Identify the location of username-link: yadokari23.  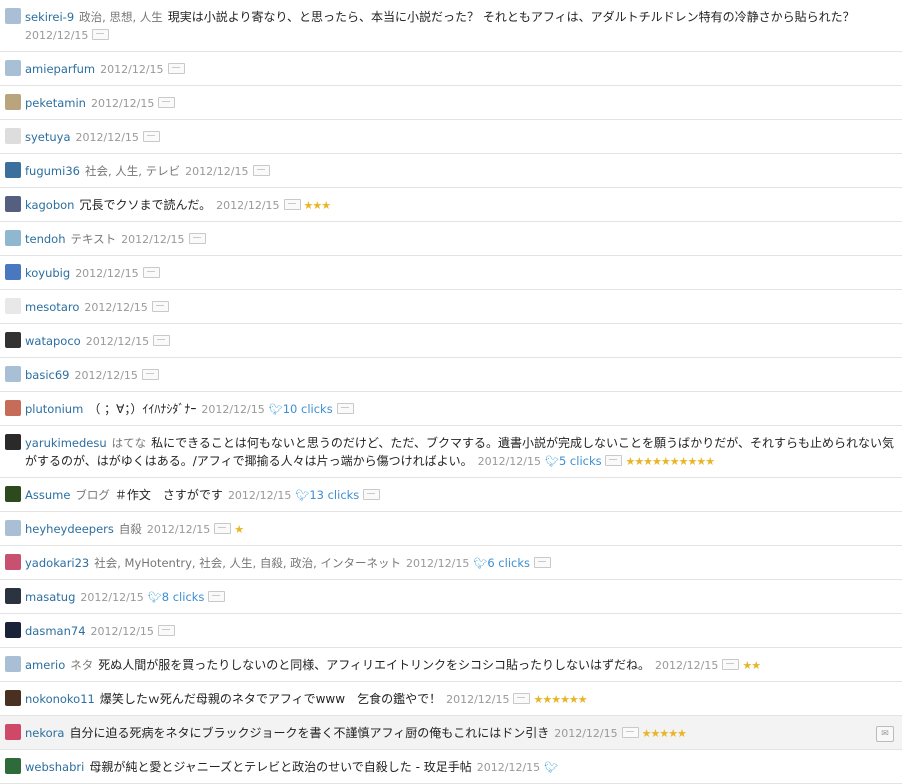
(57, 563).